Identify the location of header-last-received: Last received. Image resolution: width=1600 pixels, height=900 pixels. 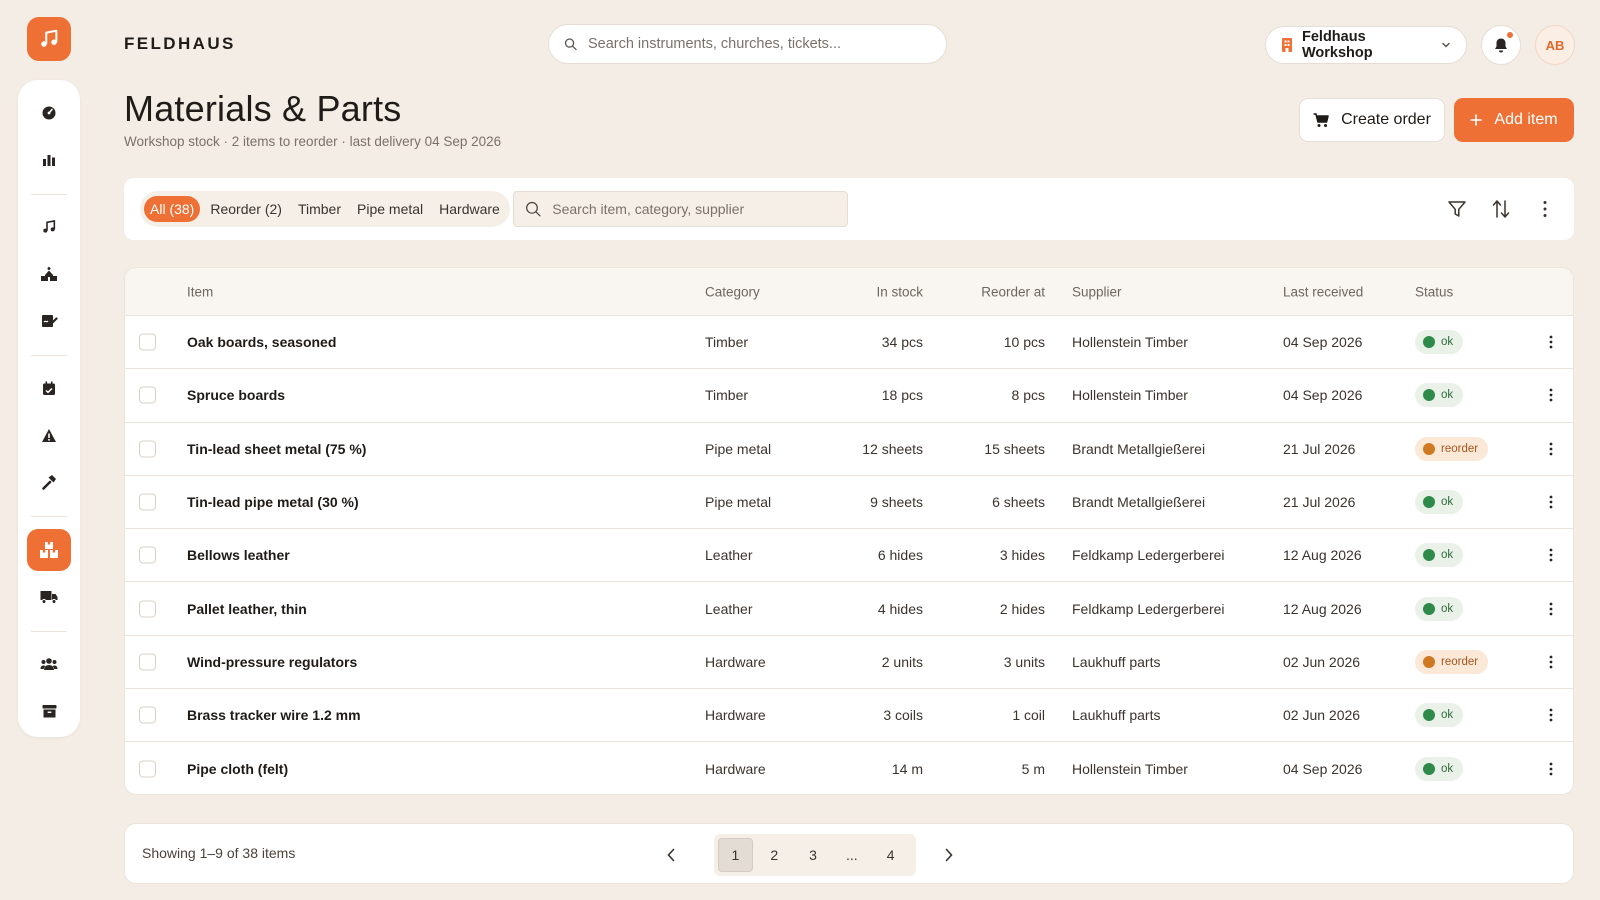
(1323, 291).